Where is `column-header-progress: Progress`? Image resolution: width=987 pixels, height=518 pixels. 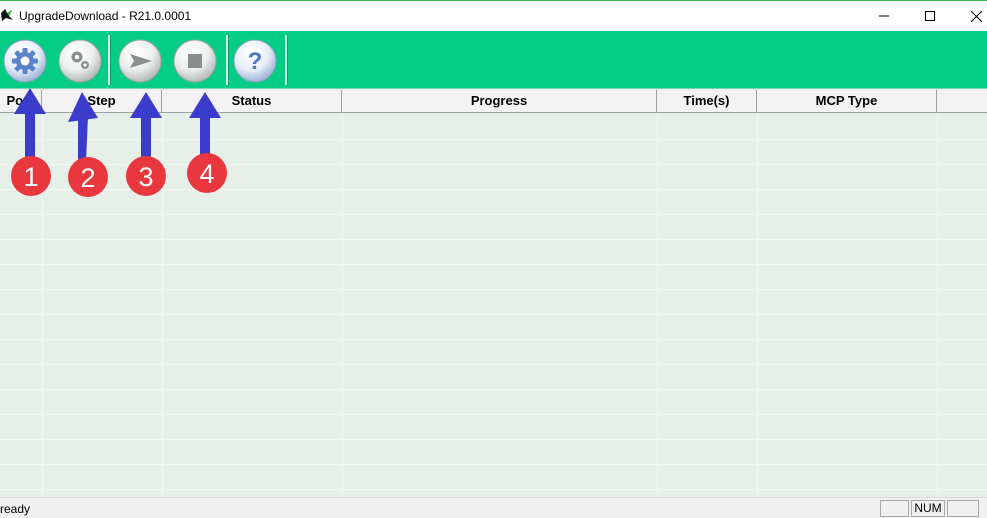 column-header-progress: Progress is located at coordinates (499, 101).